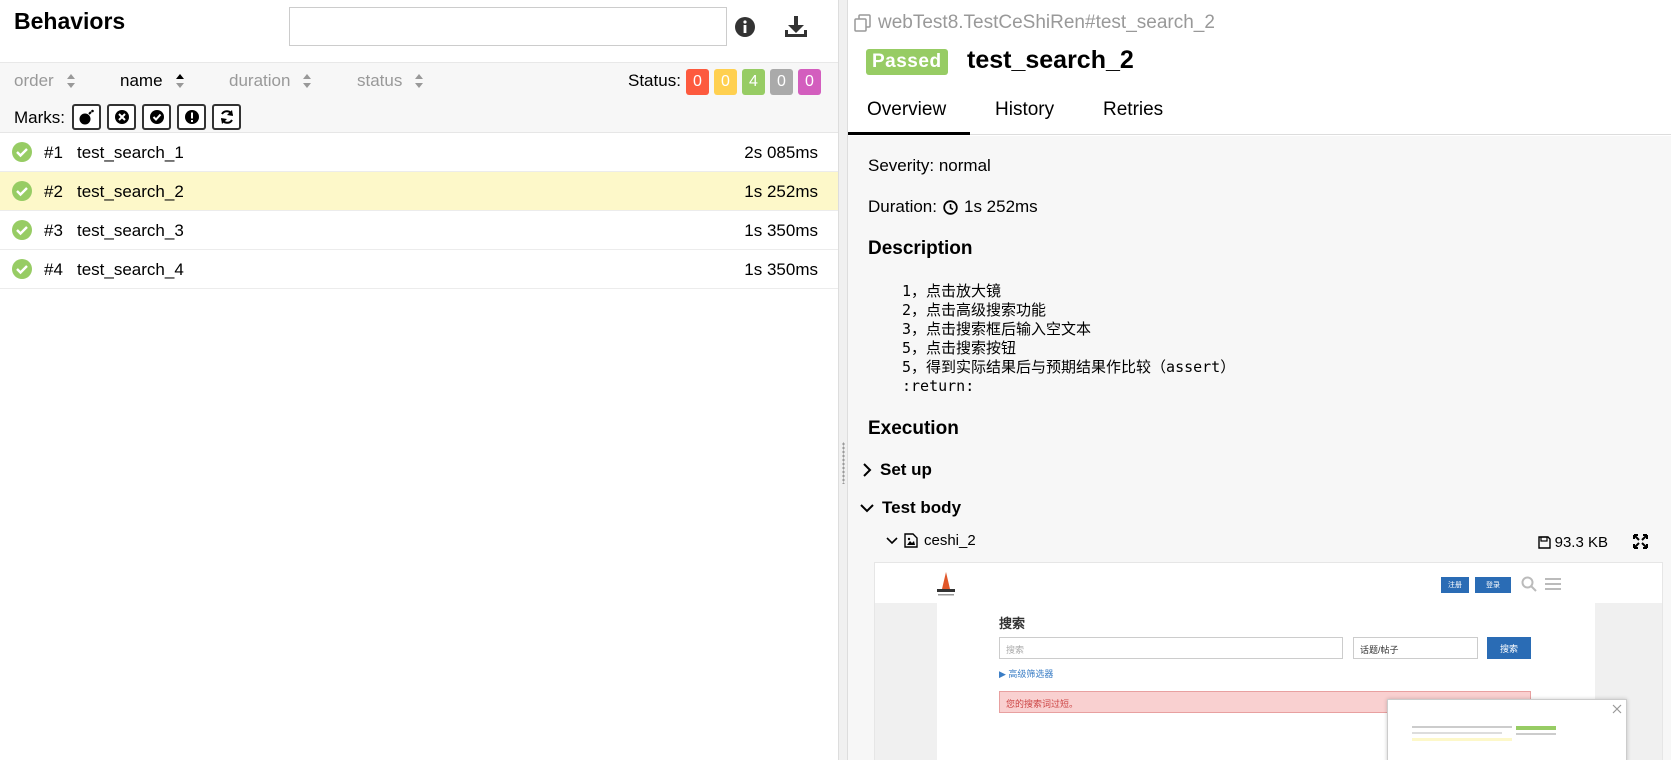 The height and width of the screenshot is (760, 1671). What do you see at coordinates (419, 230) in the screenshot?
I see `test-row: #3 test_search_3 1s 350ms` at bounding box center [419, 230].